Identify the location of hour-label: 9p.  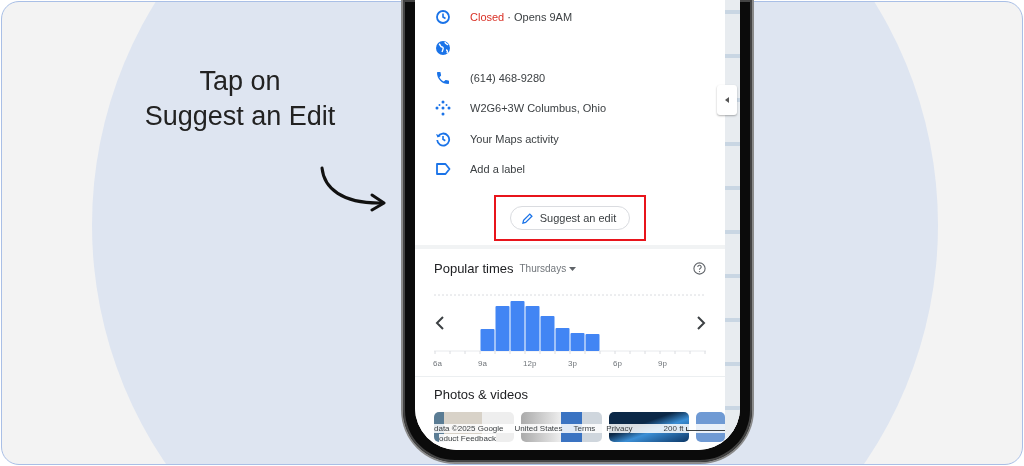
(662, 364).